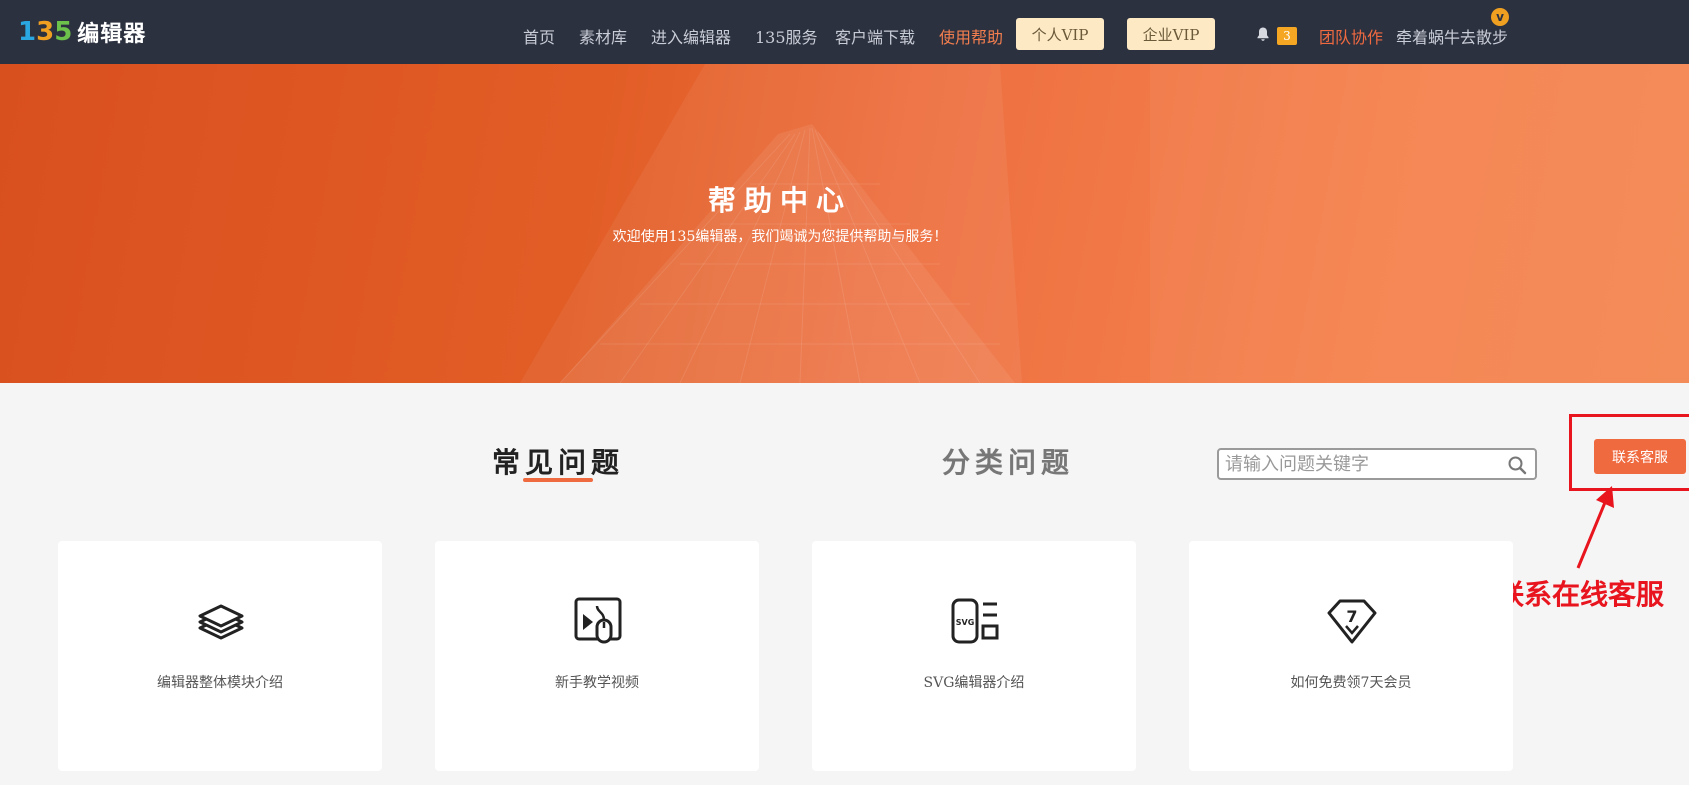  I want to click on logo-text: 编辑器, so click(112, 34).